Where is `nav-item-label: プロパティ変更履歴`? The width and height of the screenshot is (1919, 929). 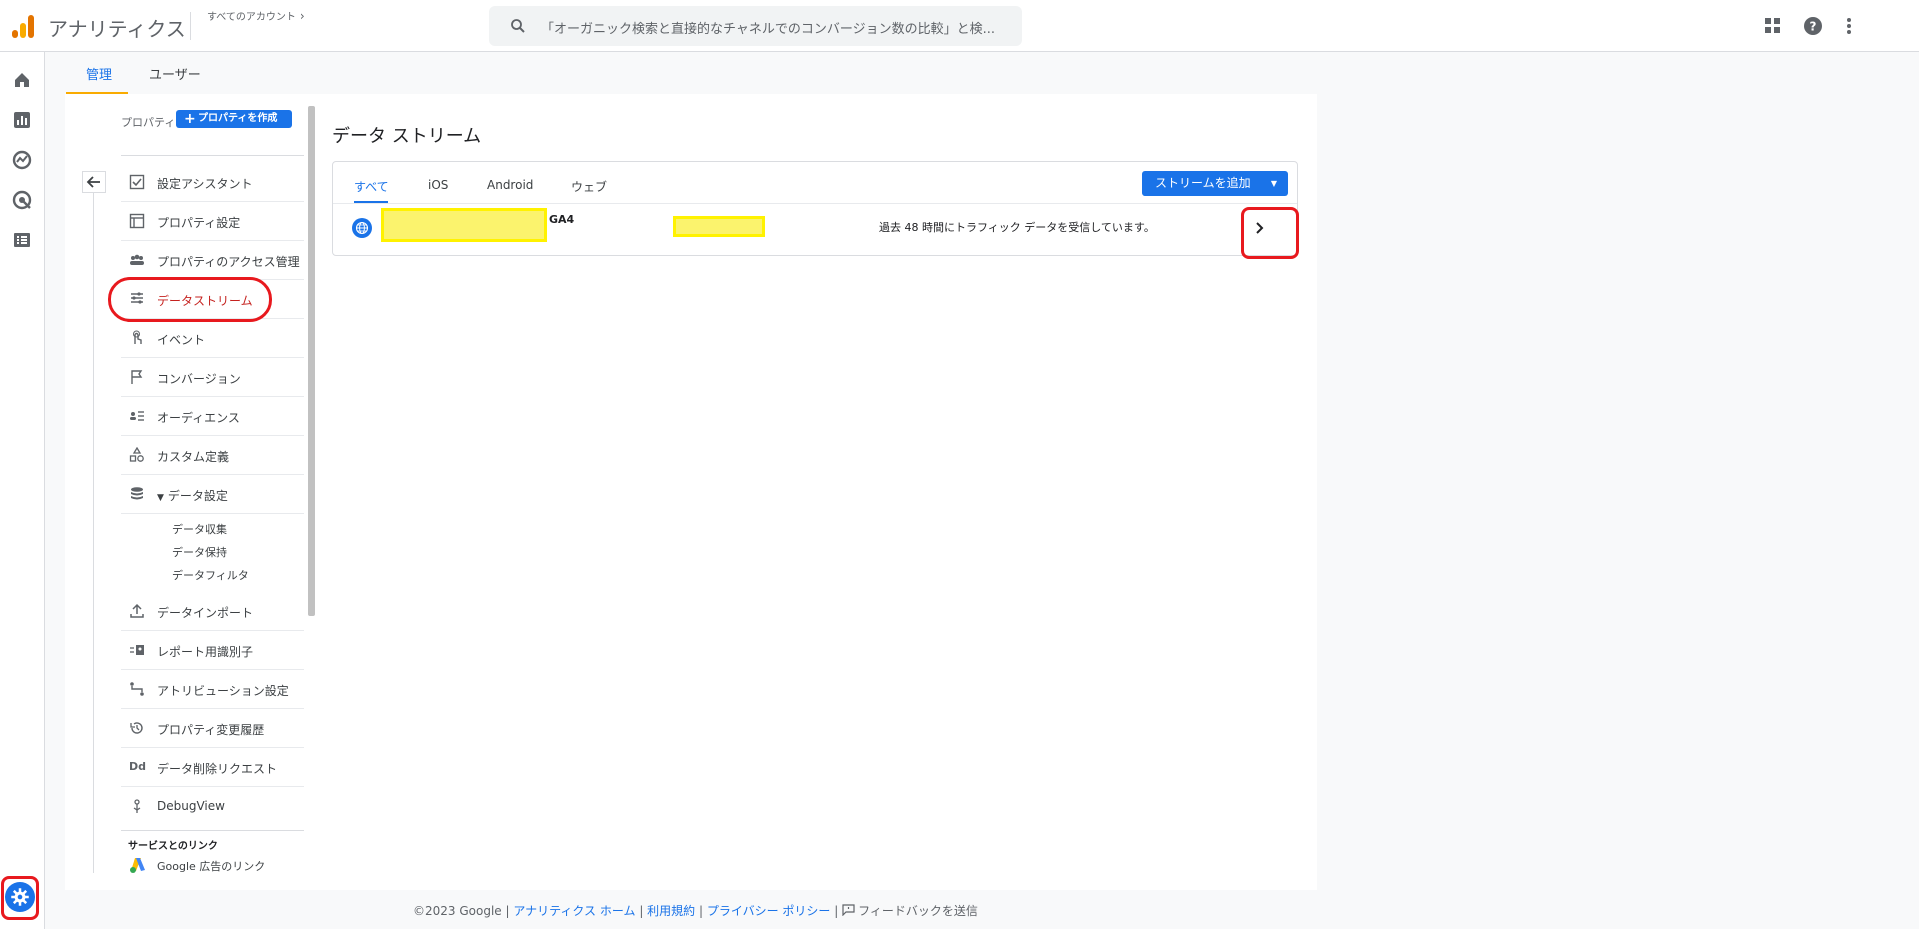 nav-item-label: プロパティ変更履歴 is located at coordinates (211, 730).